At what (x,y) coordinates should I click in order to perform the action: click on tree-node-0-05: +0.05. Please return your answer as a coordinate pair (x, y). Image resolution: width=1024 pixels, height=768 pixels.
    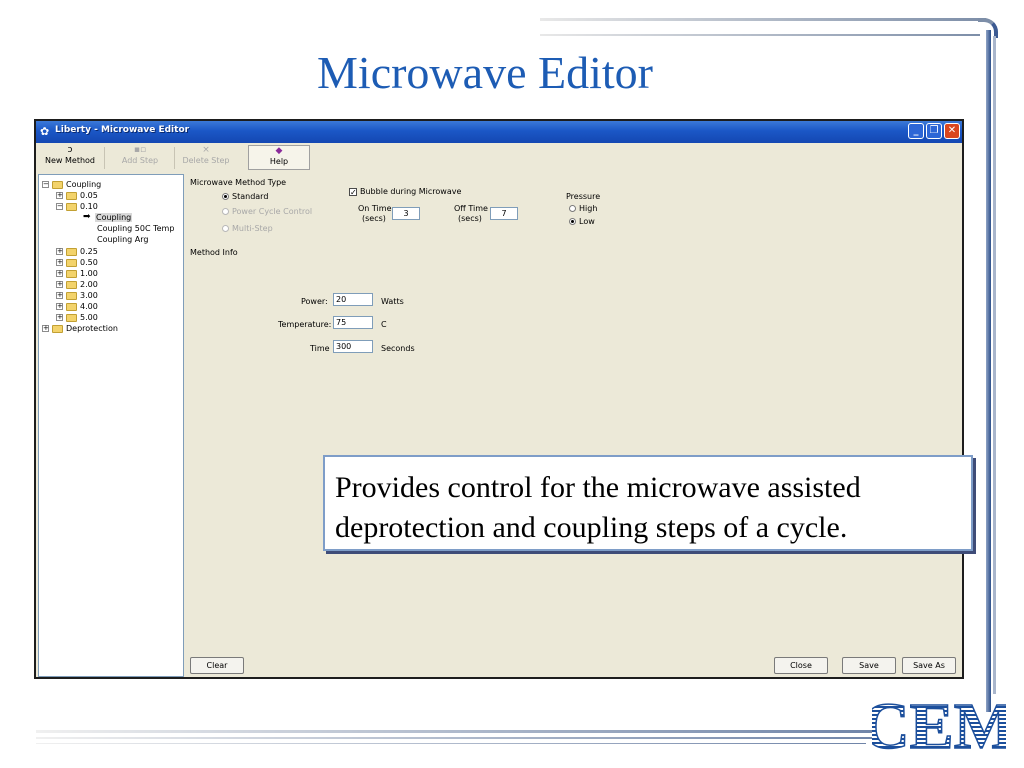
    Looking at the image, I should click on (77, 195).